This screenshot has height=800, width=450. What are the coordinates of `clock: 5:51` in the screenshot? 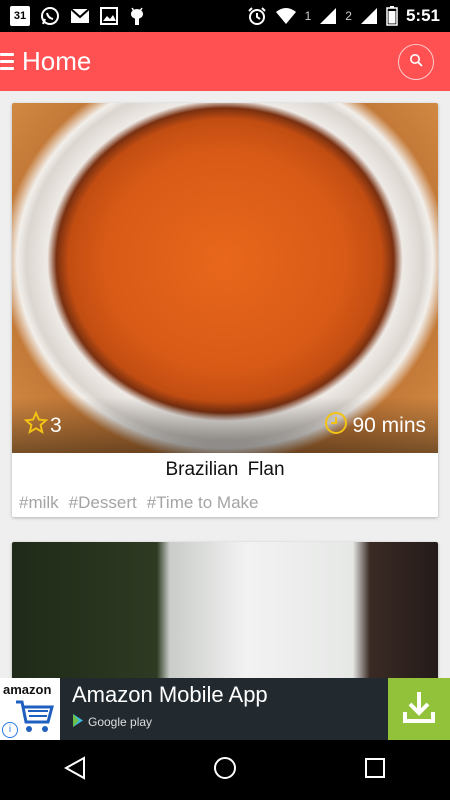 It's located at (422, 15).